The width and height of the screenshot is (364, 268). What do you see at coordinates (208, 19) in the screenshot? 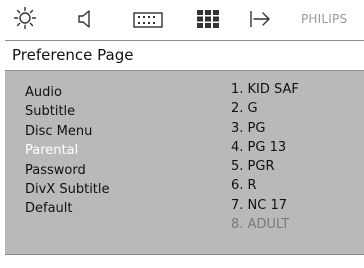
I see `grid-icon` at bounding box center [208, 19].